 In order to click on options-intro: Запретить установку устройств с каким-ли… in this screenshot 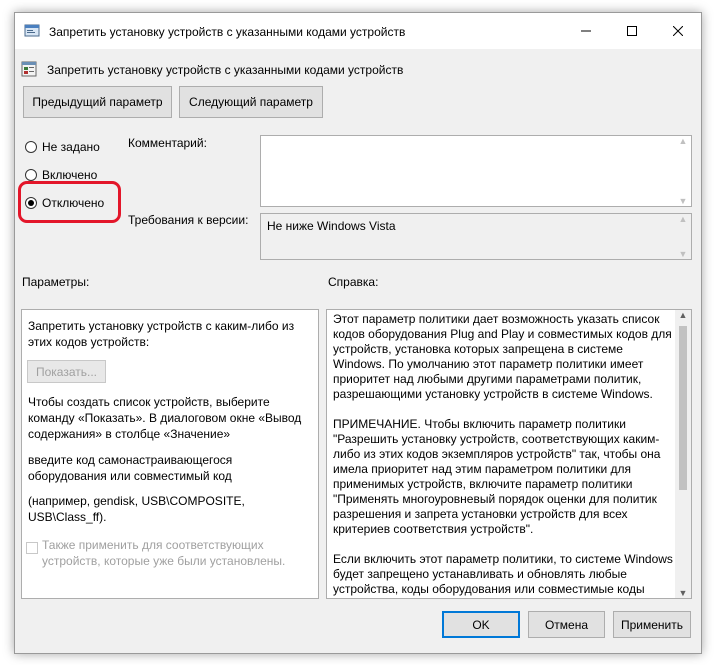, I will do `click(161, 334)`.